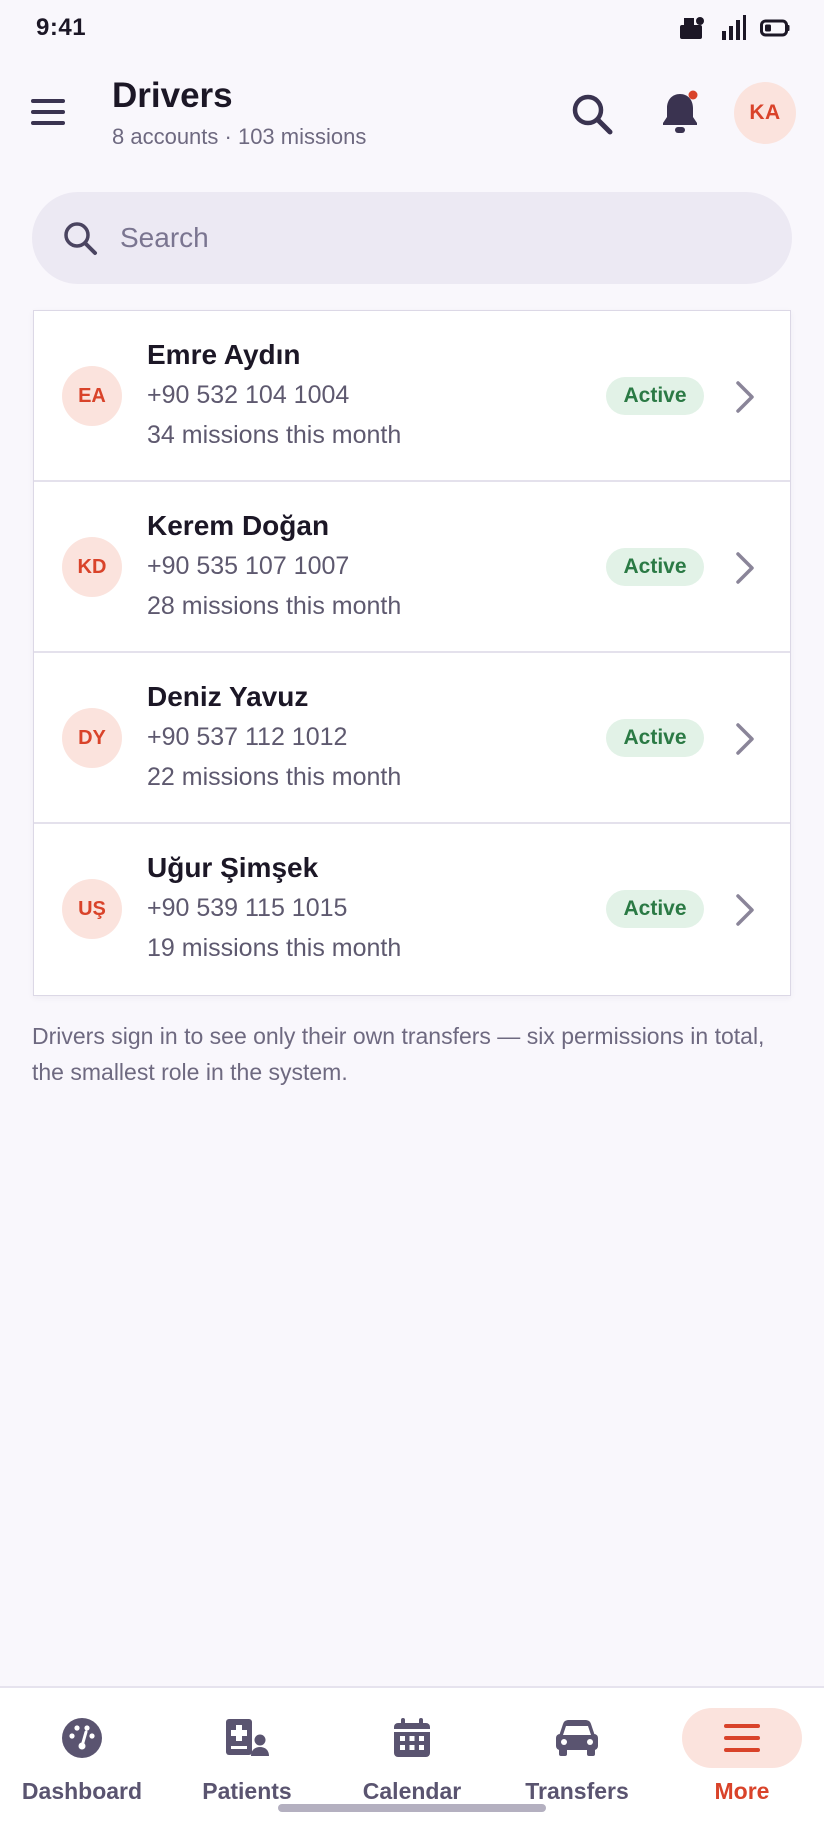 This screenshot has height=1830, width=824. I want to click on nav-item-patients: Patients, so click(247, 1753).